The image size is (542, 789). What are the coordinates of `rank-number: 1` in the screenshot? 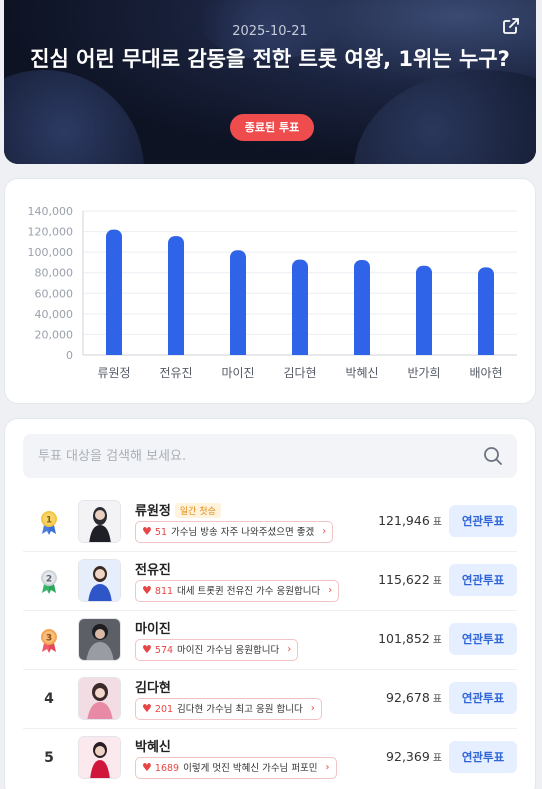 It's located at (49, 521).